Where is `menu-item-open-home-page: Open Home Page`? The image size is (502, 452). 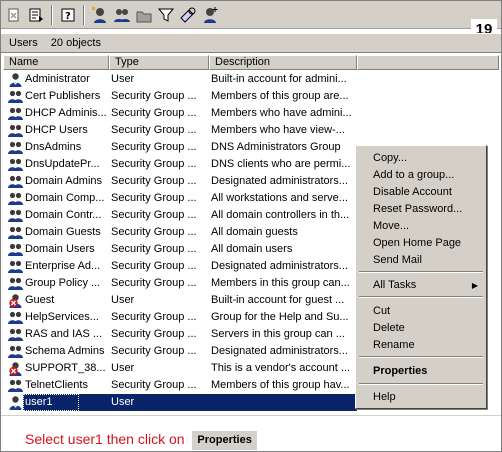
menu-item-open-home-page: Open Home Page is located at coordinates (421, 243).